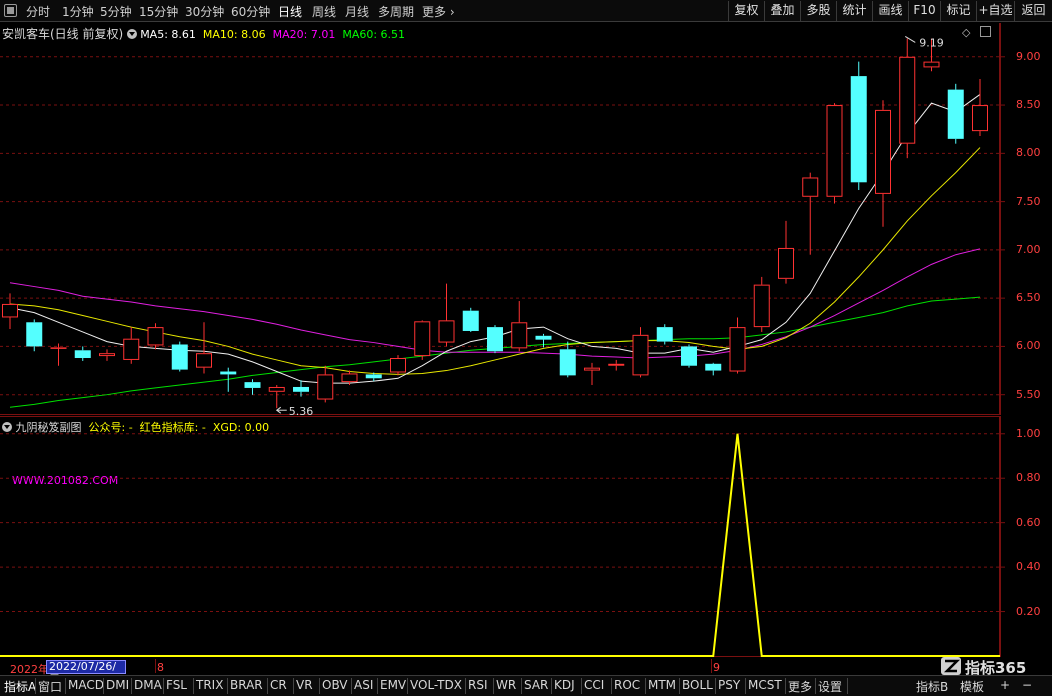 This screenshot has width=1052, height=696. What do you see at coordinates (1005, 685) in the screenshot?
I see `right-tab-2: +` at bounding box center [1005, 685].